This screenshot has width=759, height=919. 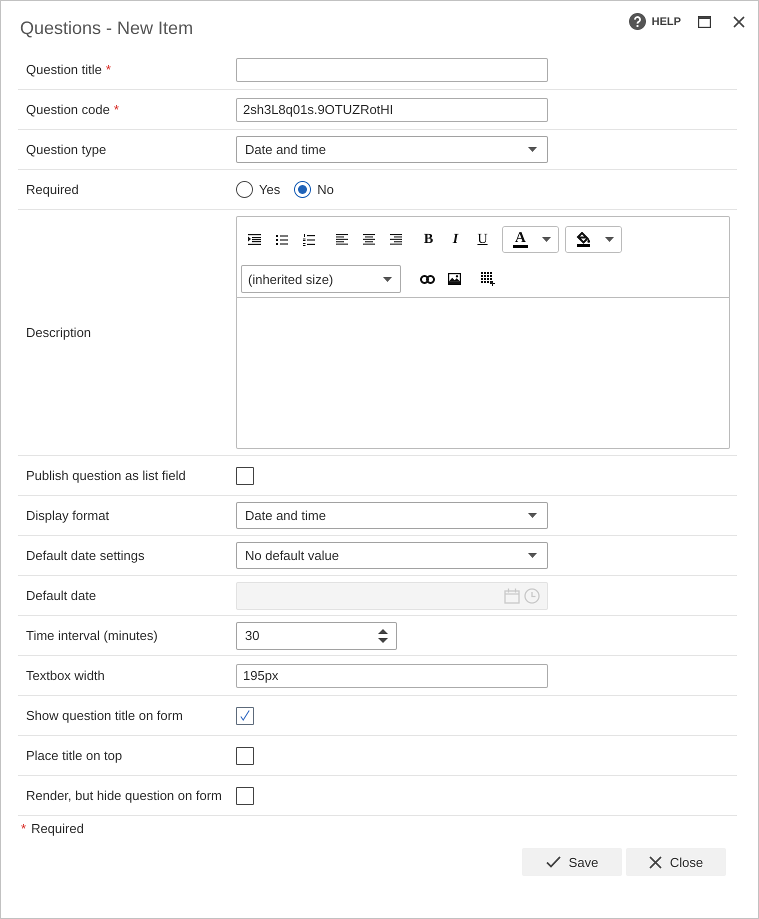 I want to click on field-label: Required, so click(x=52, y=189).